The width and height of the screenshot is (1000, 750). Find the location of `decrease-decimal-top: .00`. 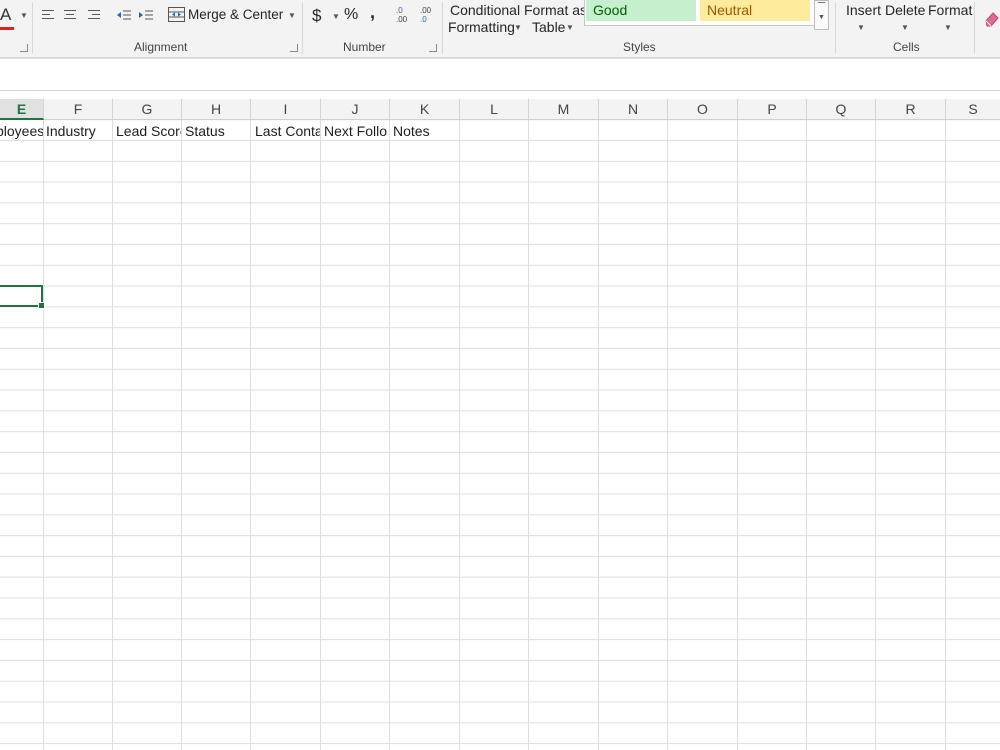

decrease-decimal-top: .00 is located at coordinates (426, 10).